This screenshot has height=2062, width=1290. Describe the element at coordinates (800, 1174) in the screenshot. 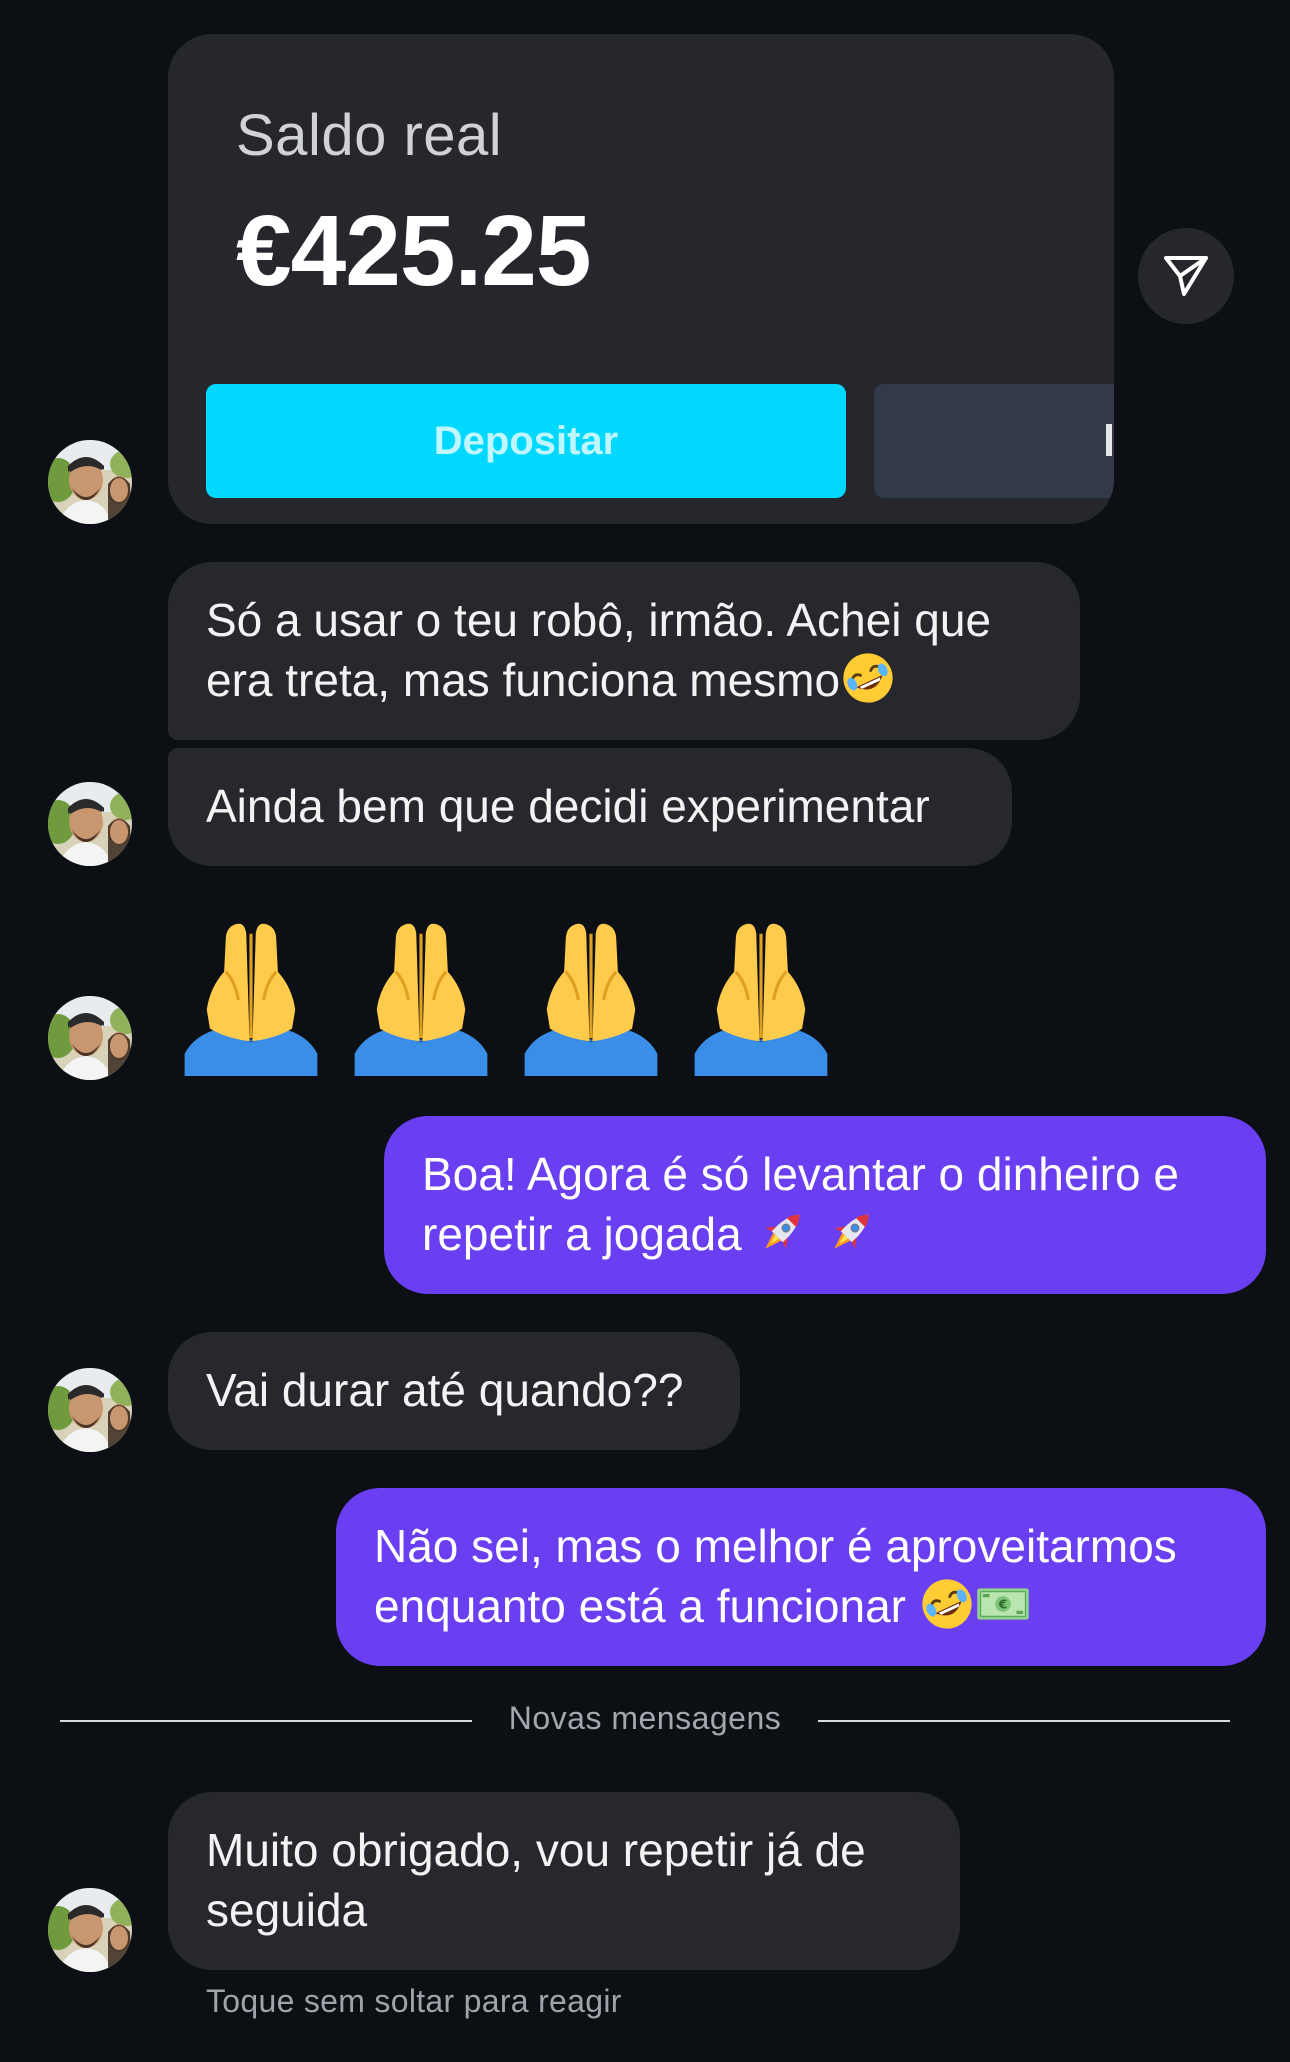

I see `message-text-line: Boa! Agora é só levantar o dinheiro e` at that location.